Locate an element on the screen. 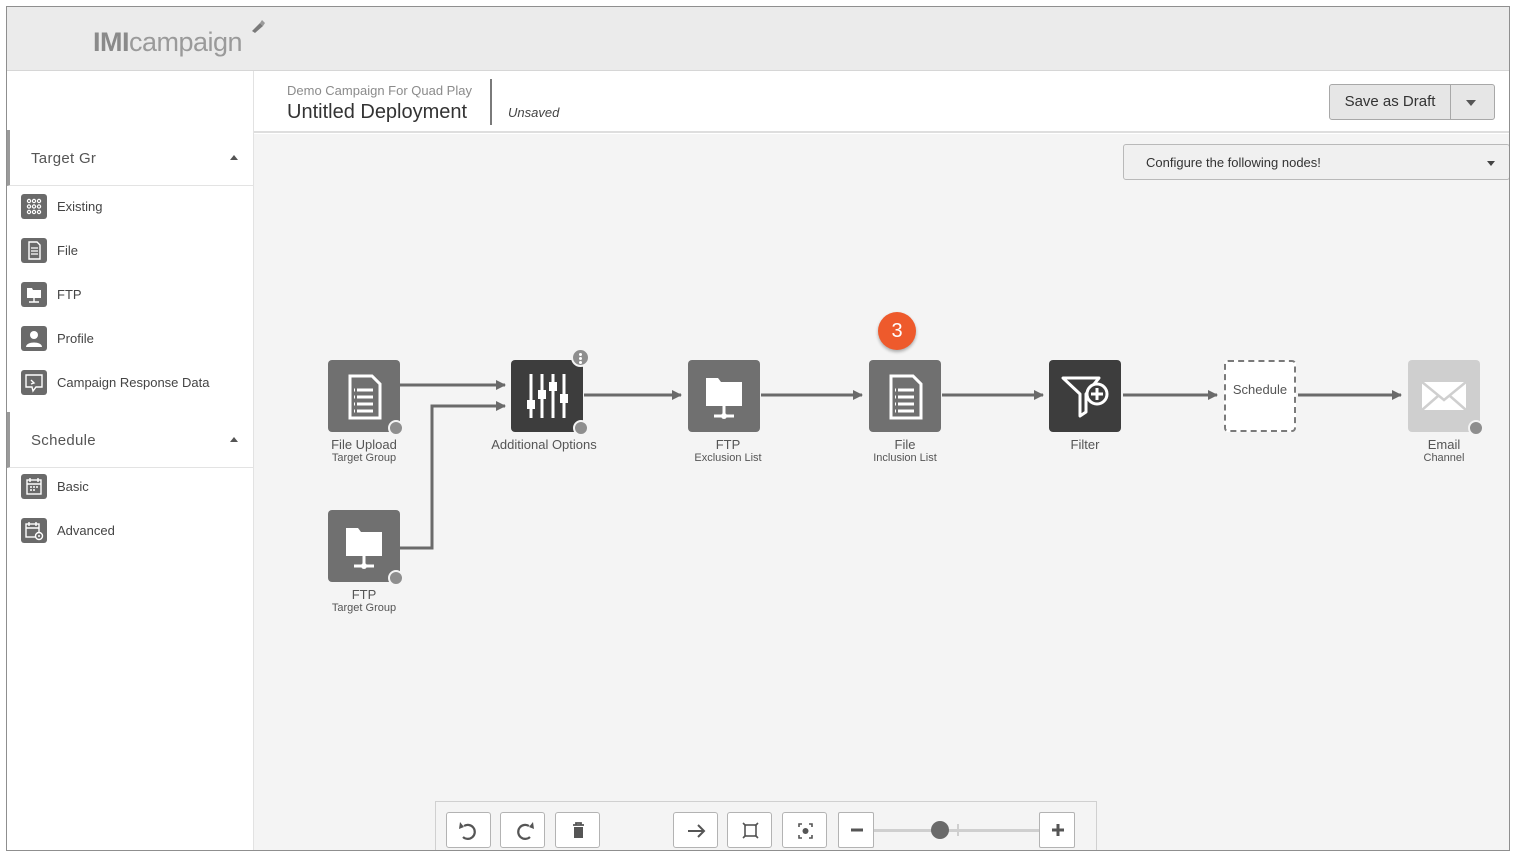 The height and width of the screenshot is (860, 1514). redo-button is located at coordinates (522, 830).